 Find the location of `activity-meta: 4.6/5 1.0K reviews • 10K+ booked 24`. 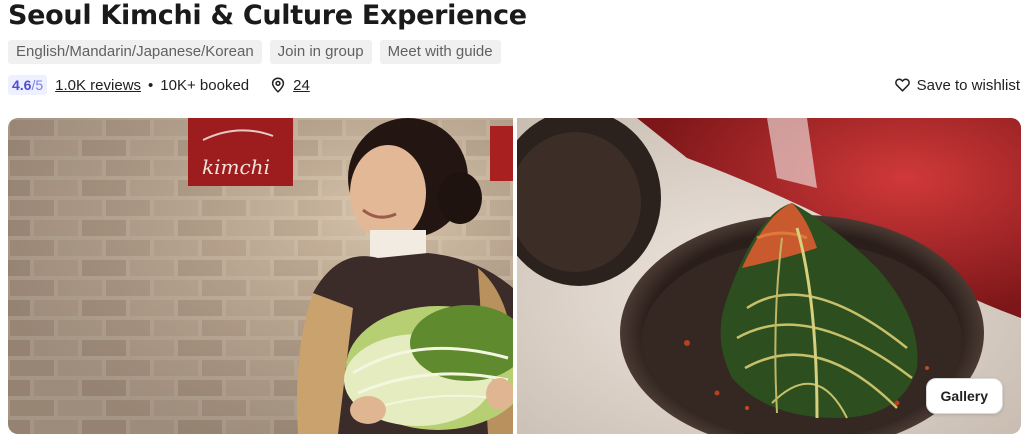

activity-meta: 4.6/5 1.0K reviews • 10K+ booked 24 is located at coordinates (159, 85).